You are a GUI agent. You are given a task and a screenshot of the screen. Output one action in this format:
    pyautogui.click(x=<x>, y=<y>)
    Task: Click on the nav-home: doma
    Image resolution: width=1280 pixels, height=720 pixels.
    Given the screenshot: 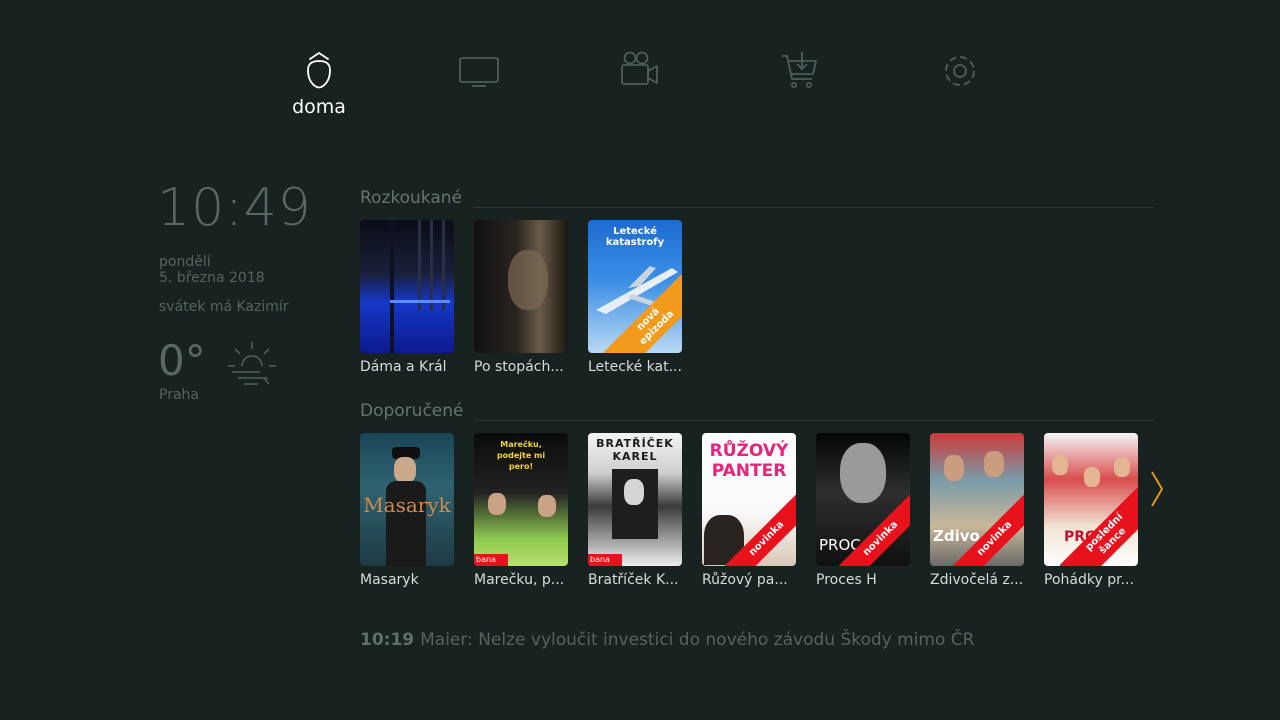 What is the action you would take?
    pyautogui.click(x=319, y=88)
    